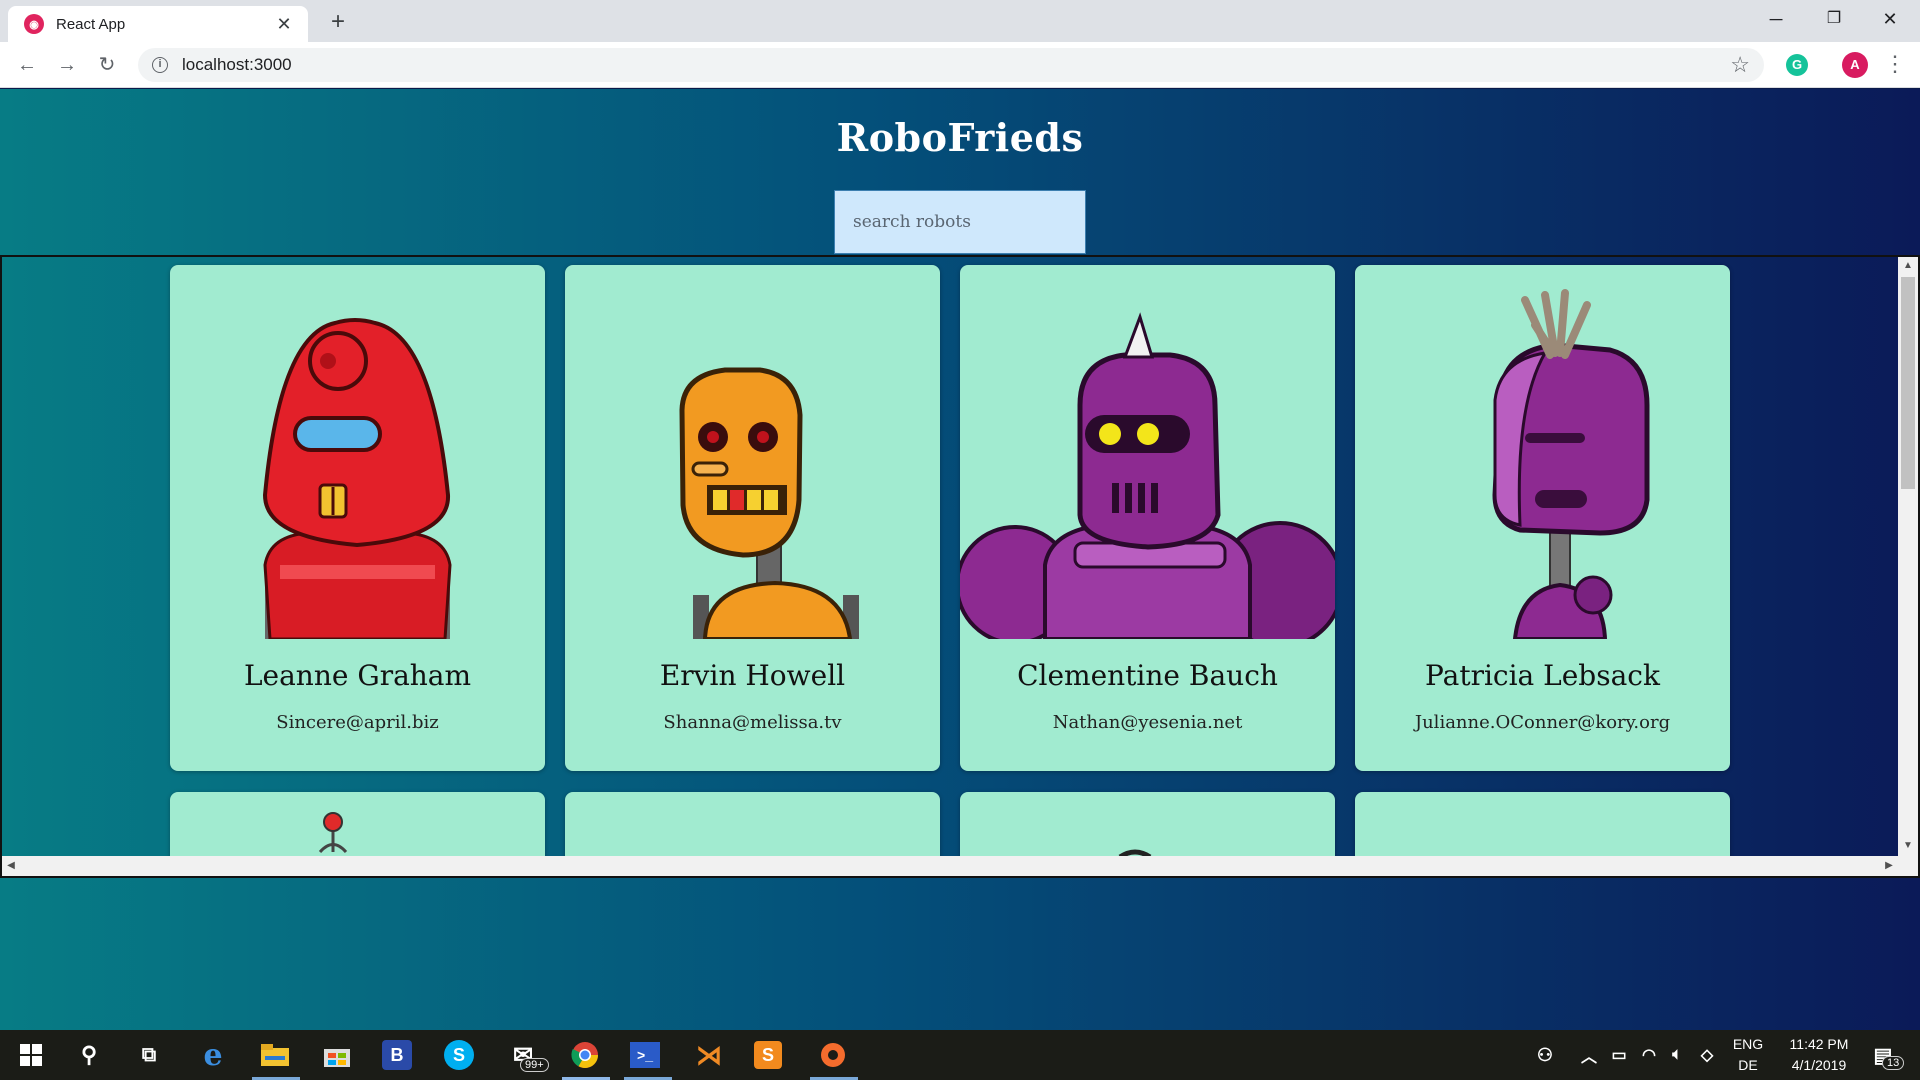 The width and height of the screenshot is (1920, 1080). Describe the element at coordinates (1895, 64) in the screenshot. I see `browser-menu-icon: ⋮` at that location.